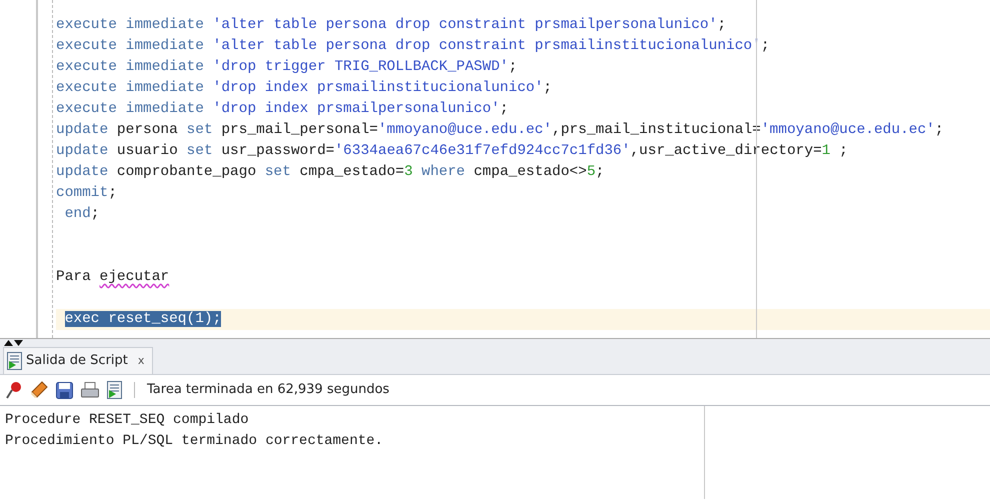 The width and height of the screenshot is (990, 500). Describe the element at coordinates (64, 390) in the screenshot. I see `save-icon` at that location.